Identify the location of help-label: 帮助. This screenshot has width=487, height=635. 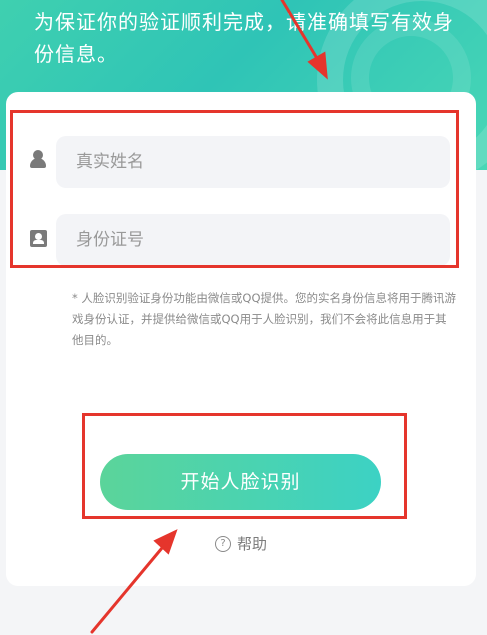
(252, 544).